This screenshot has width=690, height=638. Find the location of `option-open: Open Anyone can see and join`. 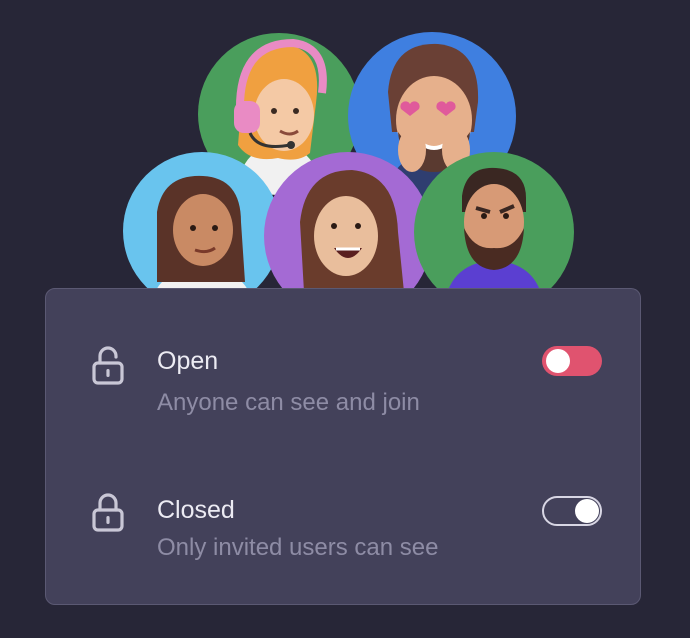

option-open: Open Anyone can see and join is located at coordinates (343, 391).